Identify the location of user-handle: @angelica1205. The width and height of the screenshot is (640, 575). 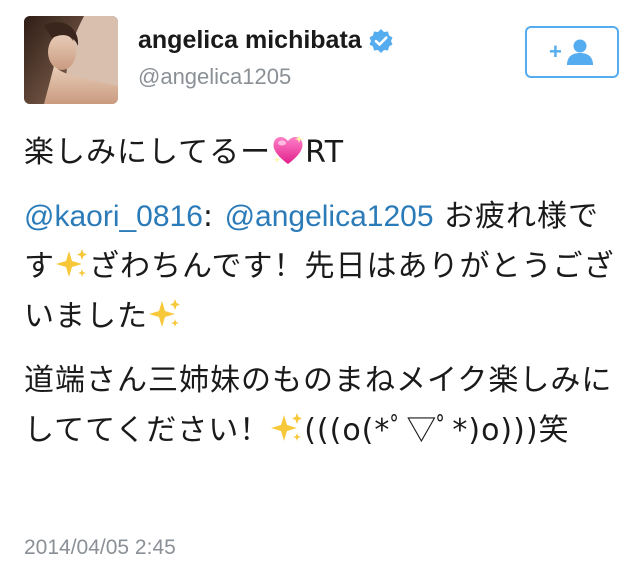
(214, 77).